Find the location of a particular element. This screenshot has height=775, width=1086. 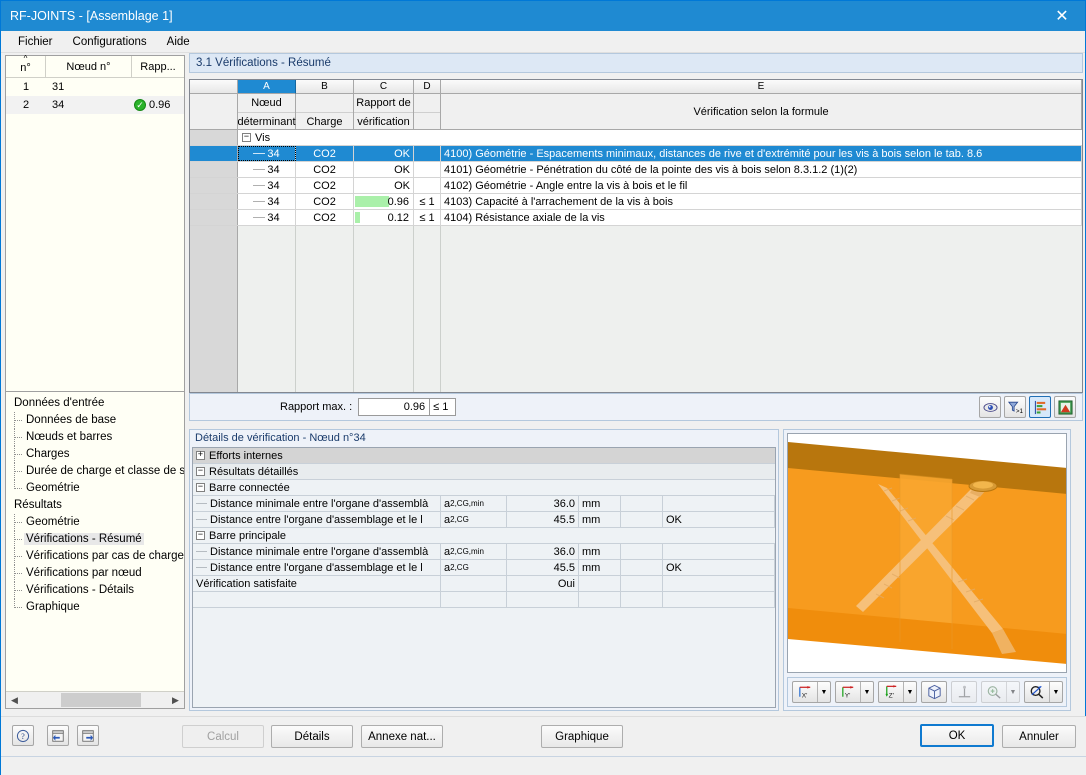

scroll-left-icon: ◀ is located at coordinates (14, 700).